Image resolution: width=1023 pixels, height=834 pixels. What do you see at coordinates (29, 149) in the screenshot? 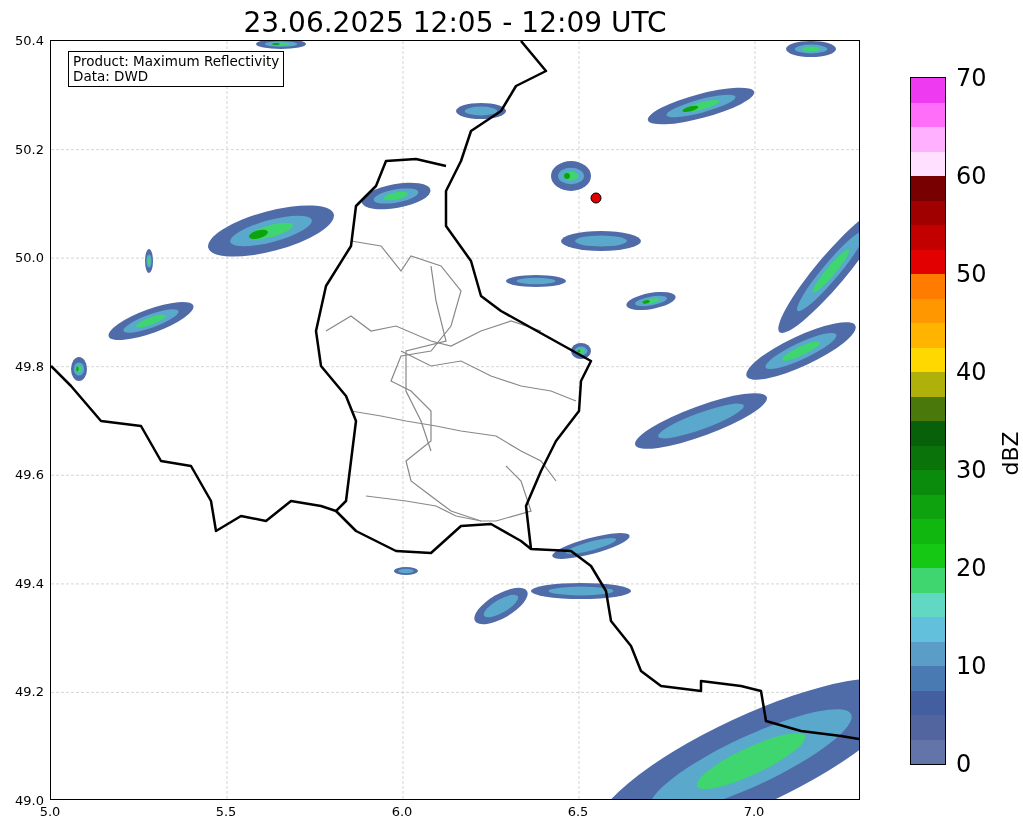
I see `y-tick-label: 50.2` at bounding box center [29, 149].